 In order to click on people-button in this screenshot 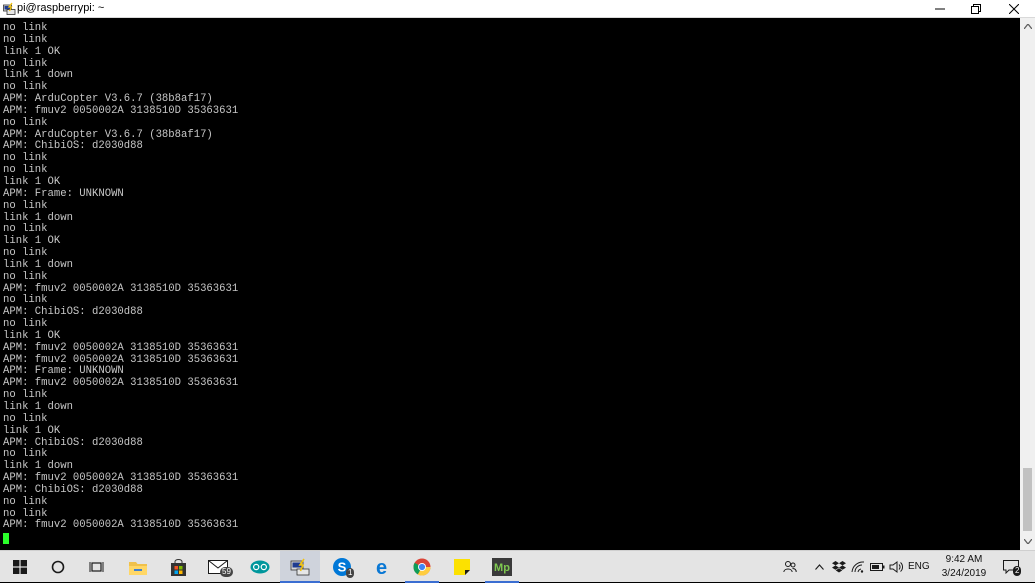, I will do `click(790, 567)`.